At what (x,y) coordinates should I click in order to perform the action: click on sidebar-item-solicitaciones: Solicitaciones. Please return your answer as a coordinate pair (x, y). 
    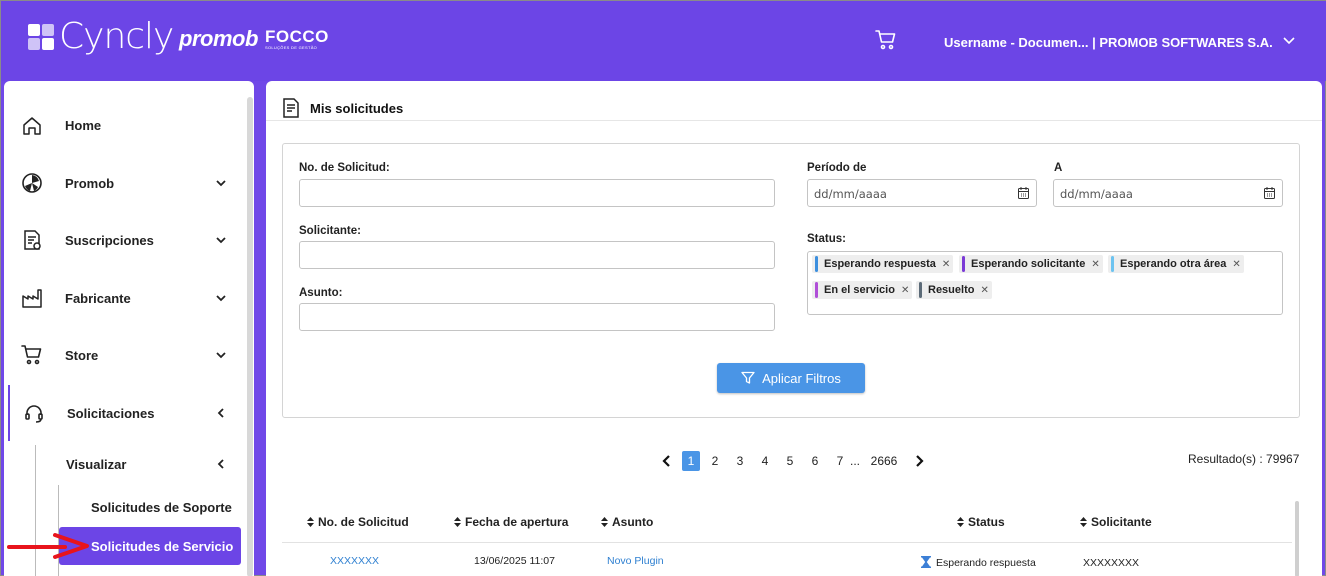
    Looking at the image, I should click on (124, 413).